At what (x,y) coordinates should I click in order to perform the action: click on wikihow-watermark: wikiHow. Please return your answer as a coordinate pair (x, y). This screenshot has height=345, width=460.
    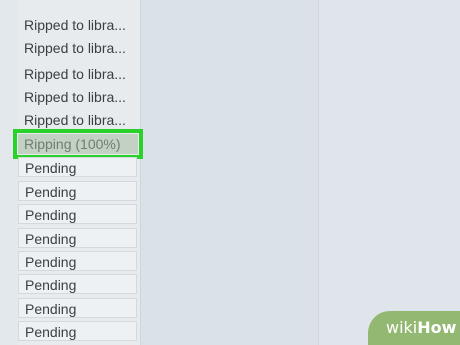
    Looking at the image, I should click on (414, 328).